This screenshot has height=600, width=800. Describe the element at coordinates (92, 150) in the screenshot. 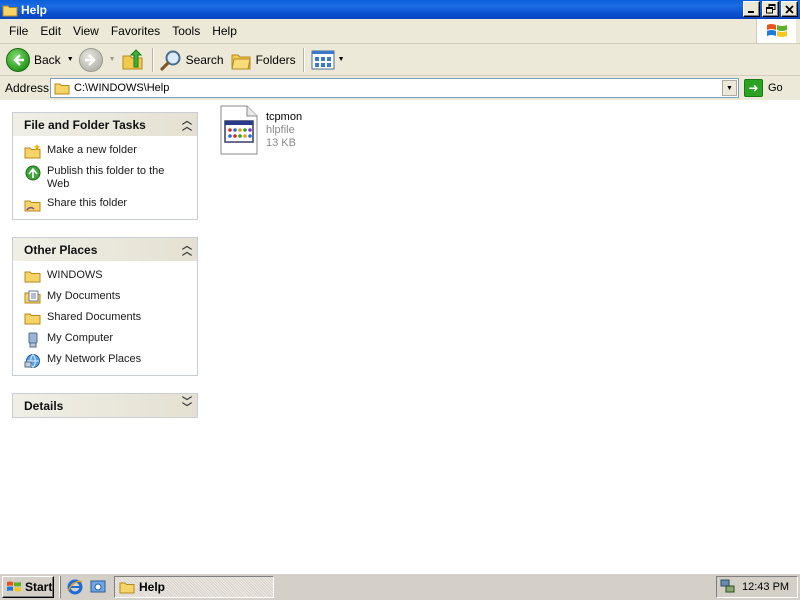

I see `task-label: Make a new folder` at that location.